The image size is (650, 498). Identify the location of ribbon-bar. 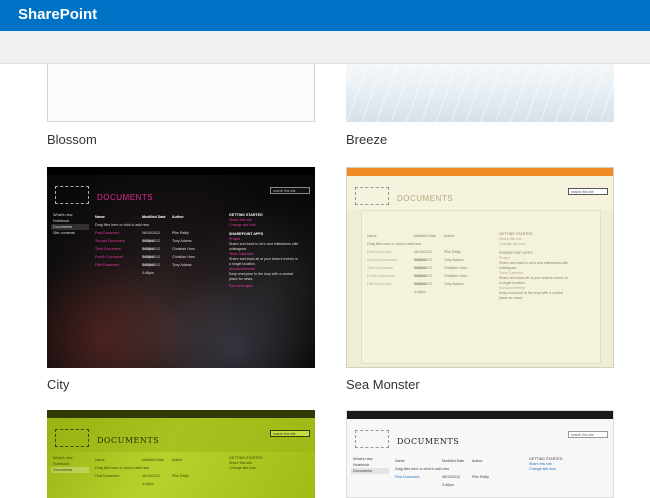
(325, 47).